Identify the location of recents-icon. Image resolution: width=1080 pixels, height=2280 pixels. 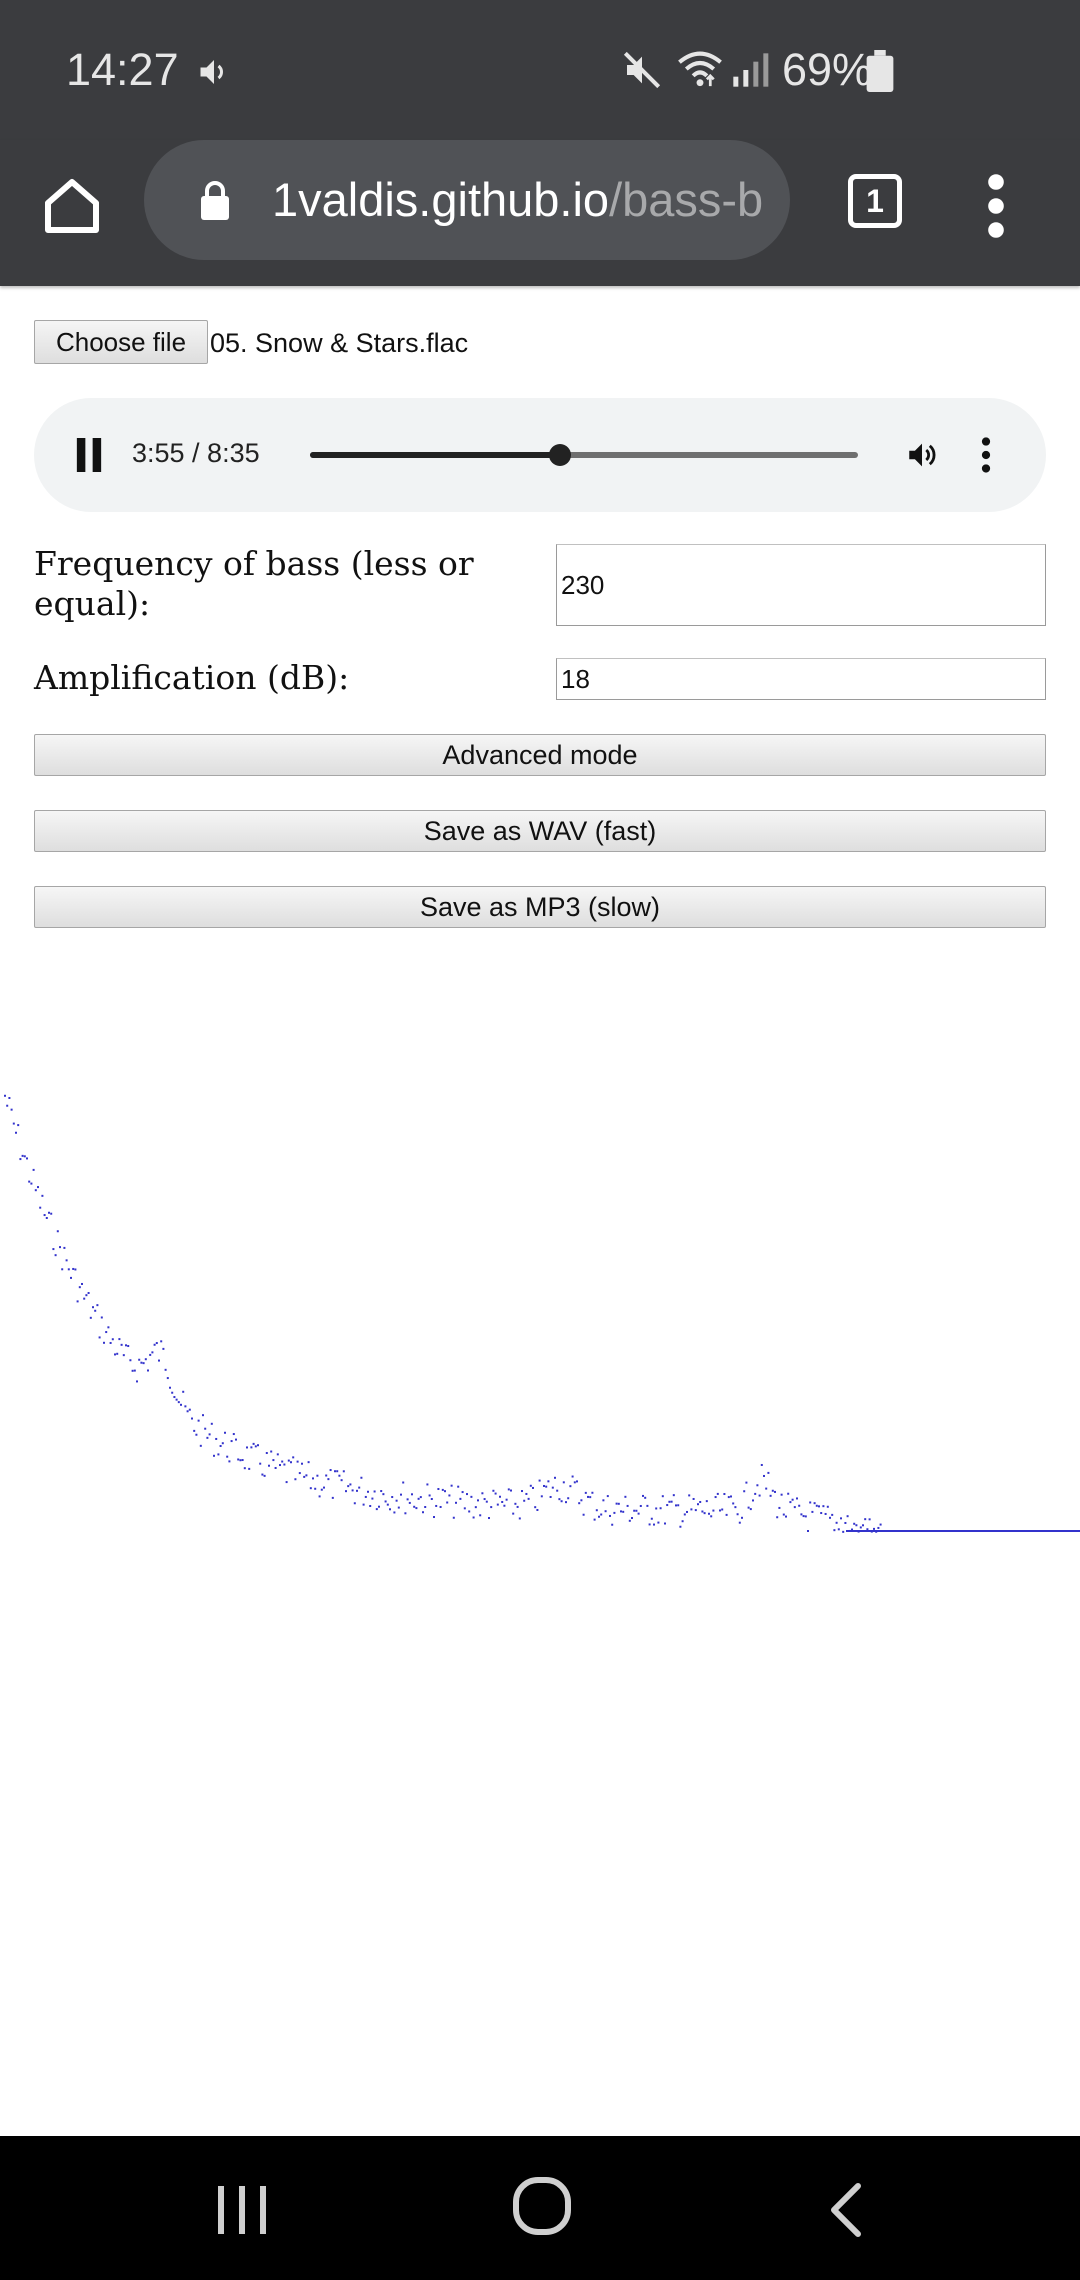
(242, 2210).